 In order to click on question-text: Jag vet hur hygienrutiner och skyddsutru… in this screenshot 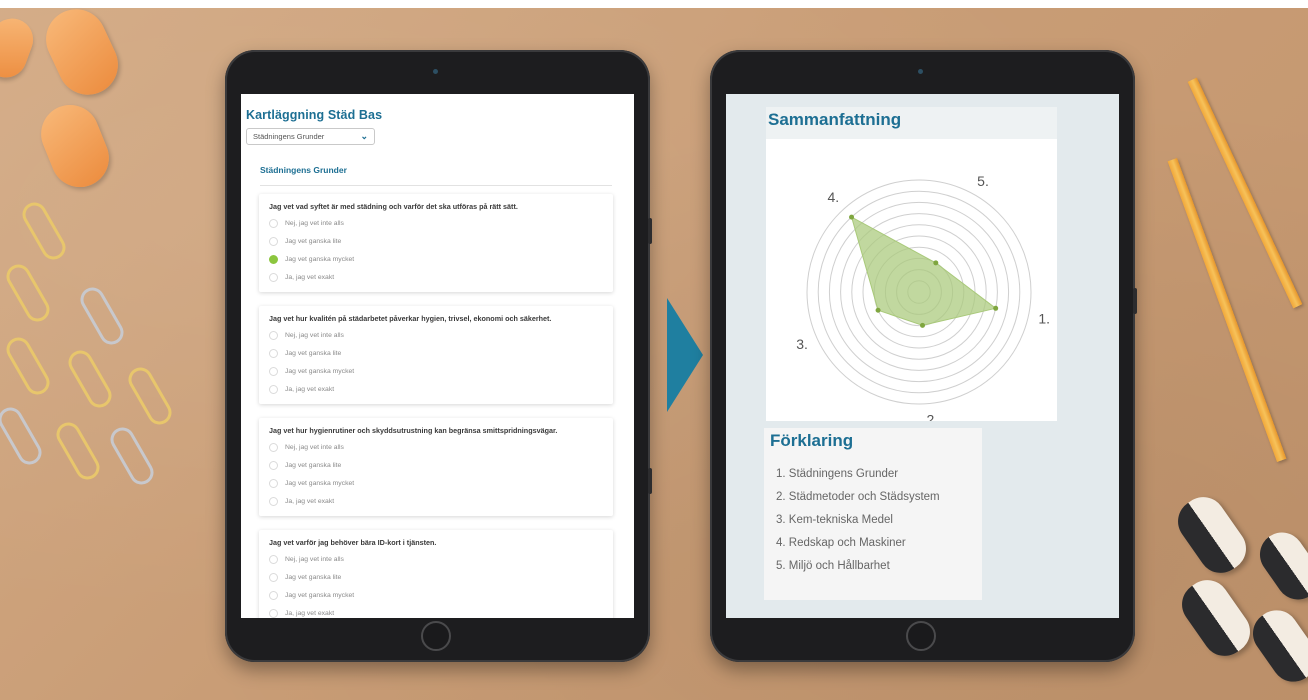, I will do `click(413, 430)`.